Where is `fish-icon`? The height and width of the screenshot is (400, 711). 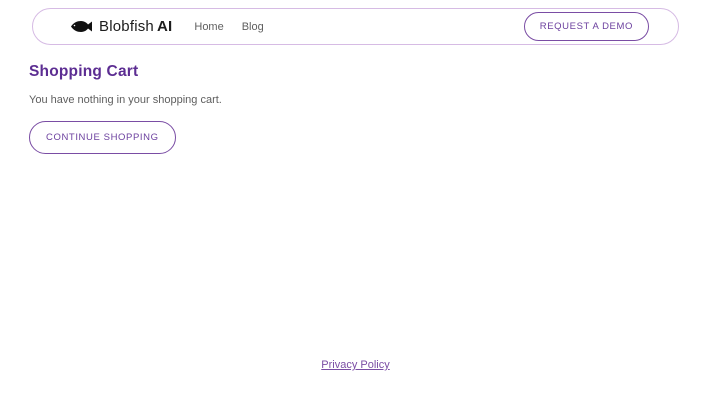
fish-icon is located at coordinates (81, 26).